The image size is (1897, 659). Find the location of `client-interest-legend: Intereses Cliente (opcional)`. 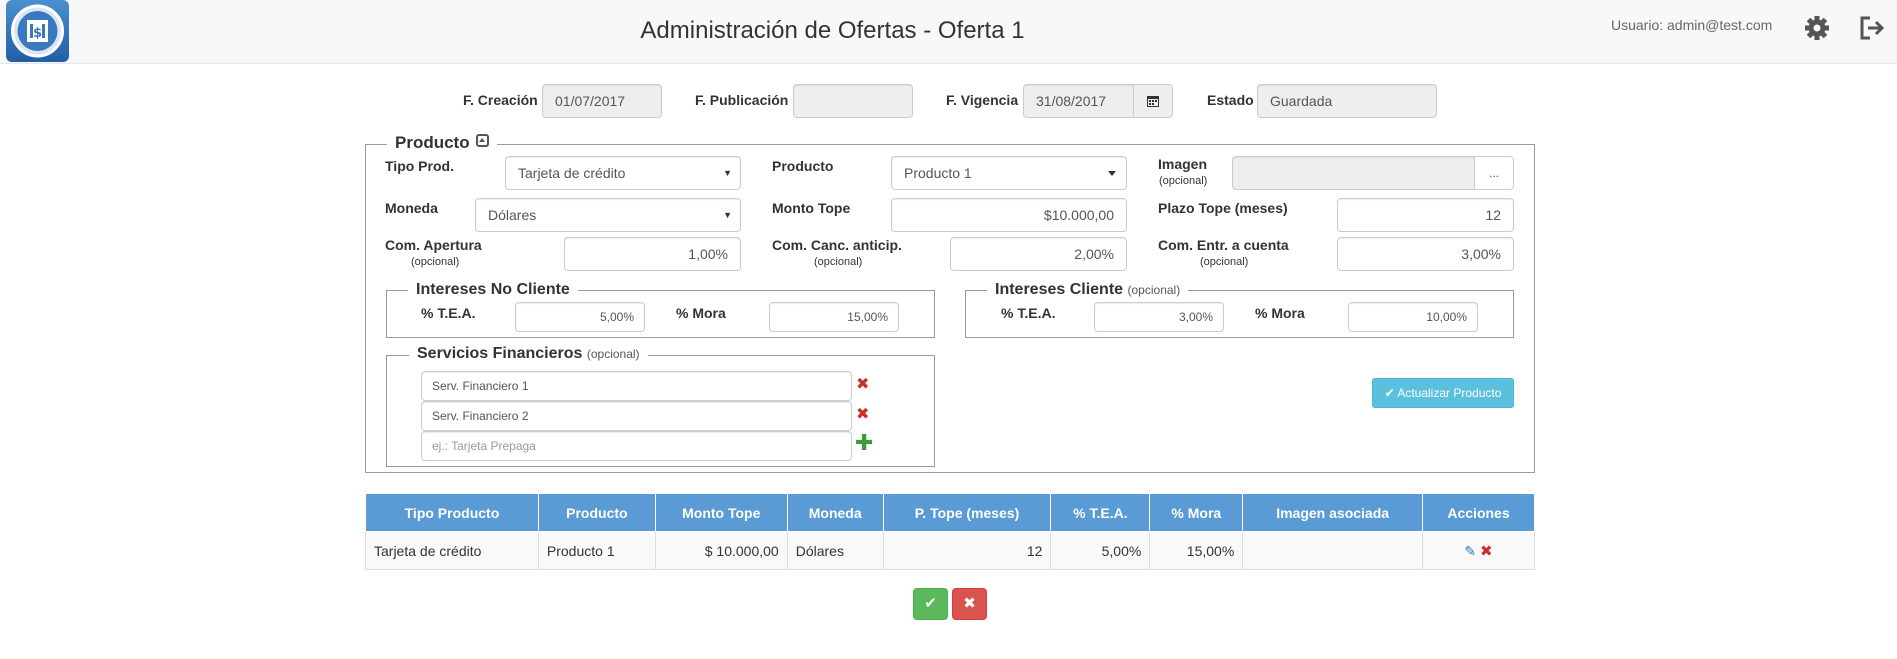

client-interest-legend: Intereses Cliente (opcional) is located at coordinates (1088, 290).